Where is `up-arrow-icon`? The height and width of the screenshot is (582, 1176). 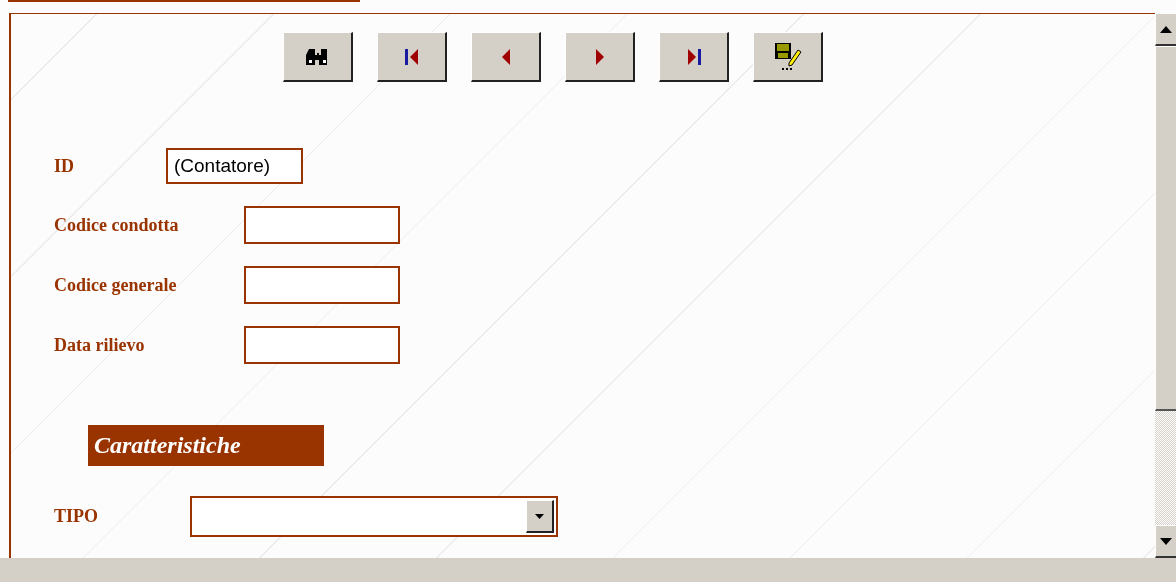 up-arrow-icon is located at coordinates (1166, 29).